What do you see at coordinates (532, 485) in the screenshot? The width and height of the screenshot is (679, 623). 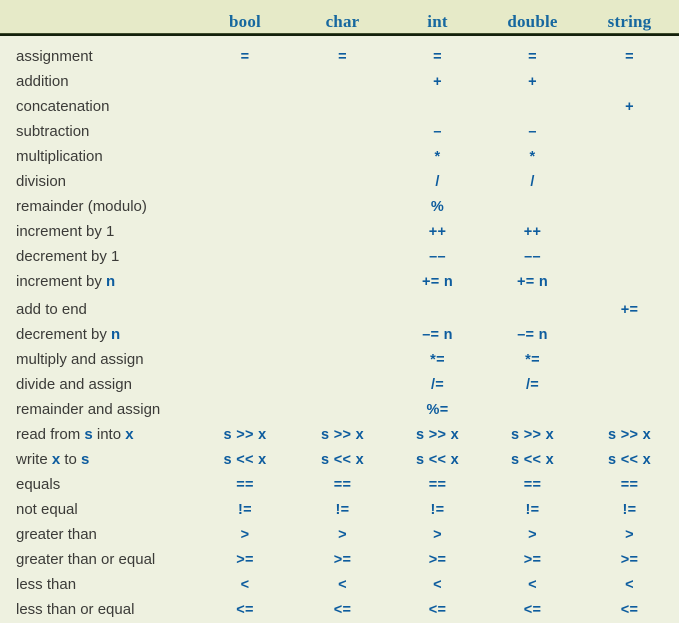 I see `operator-cell-double: ==` at bounding box center [532, 485].